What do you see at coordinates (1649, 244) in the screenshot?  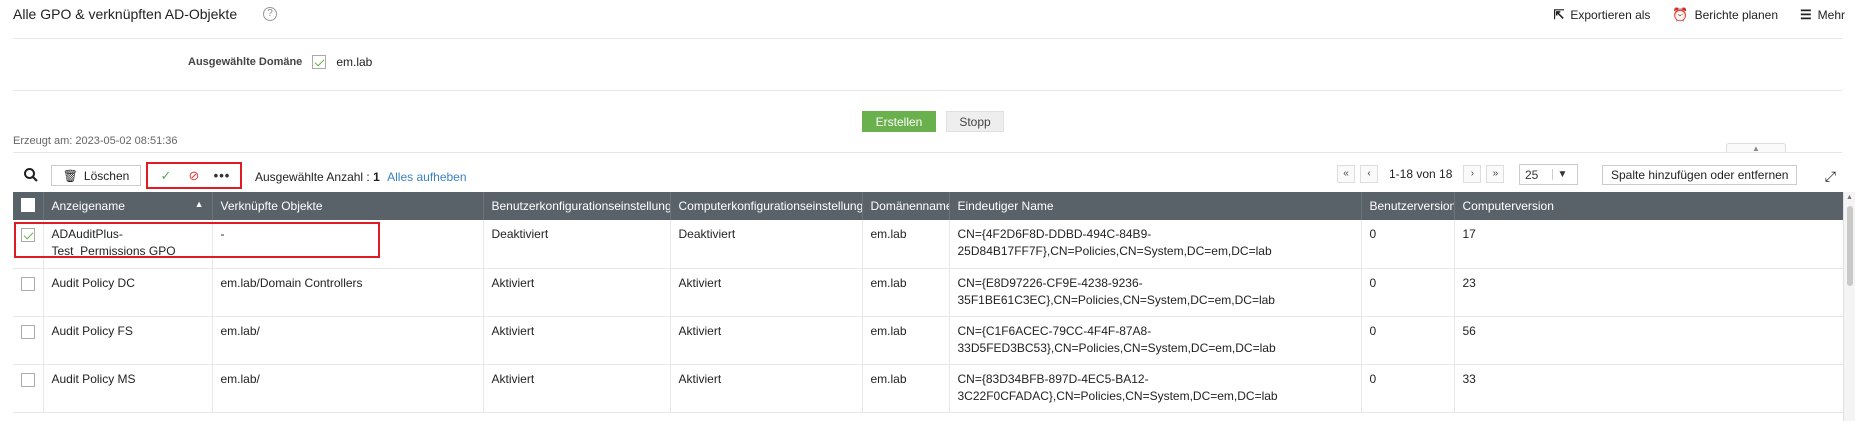 I see `cell-computer-version: 17` at bounding box center [1649, 244].